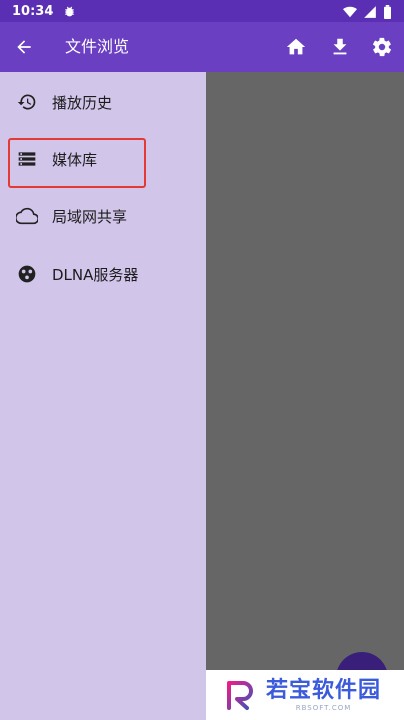 Image resolution: width=404 pixels, height=720 pixels. I want to click on dlna-icon, so click(27, 274).